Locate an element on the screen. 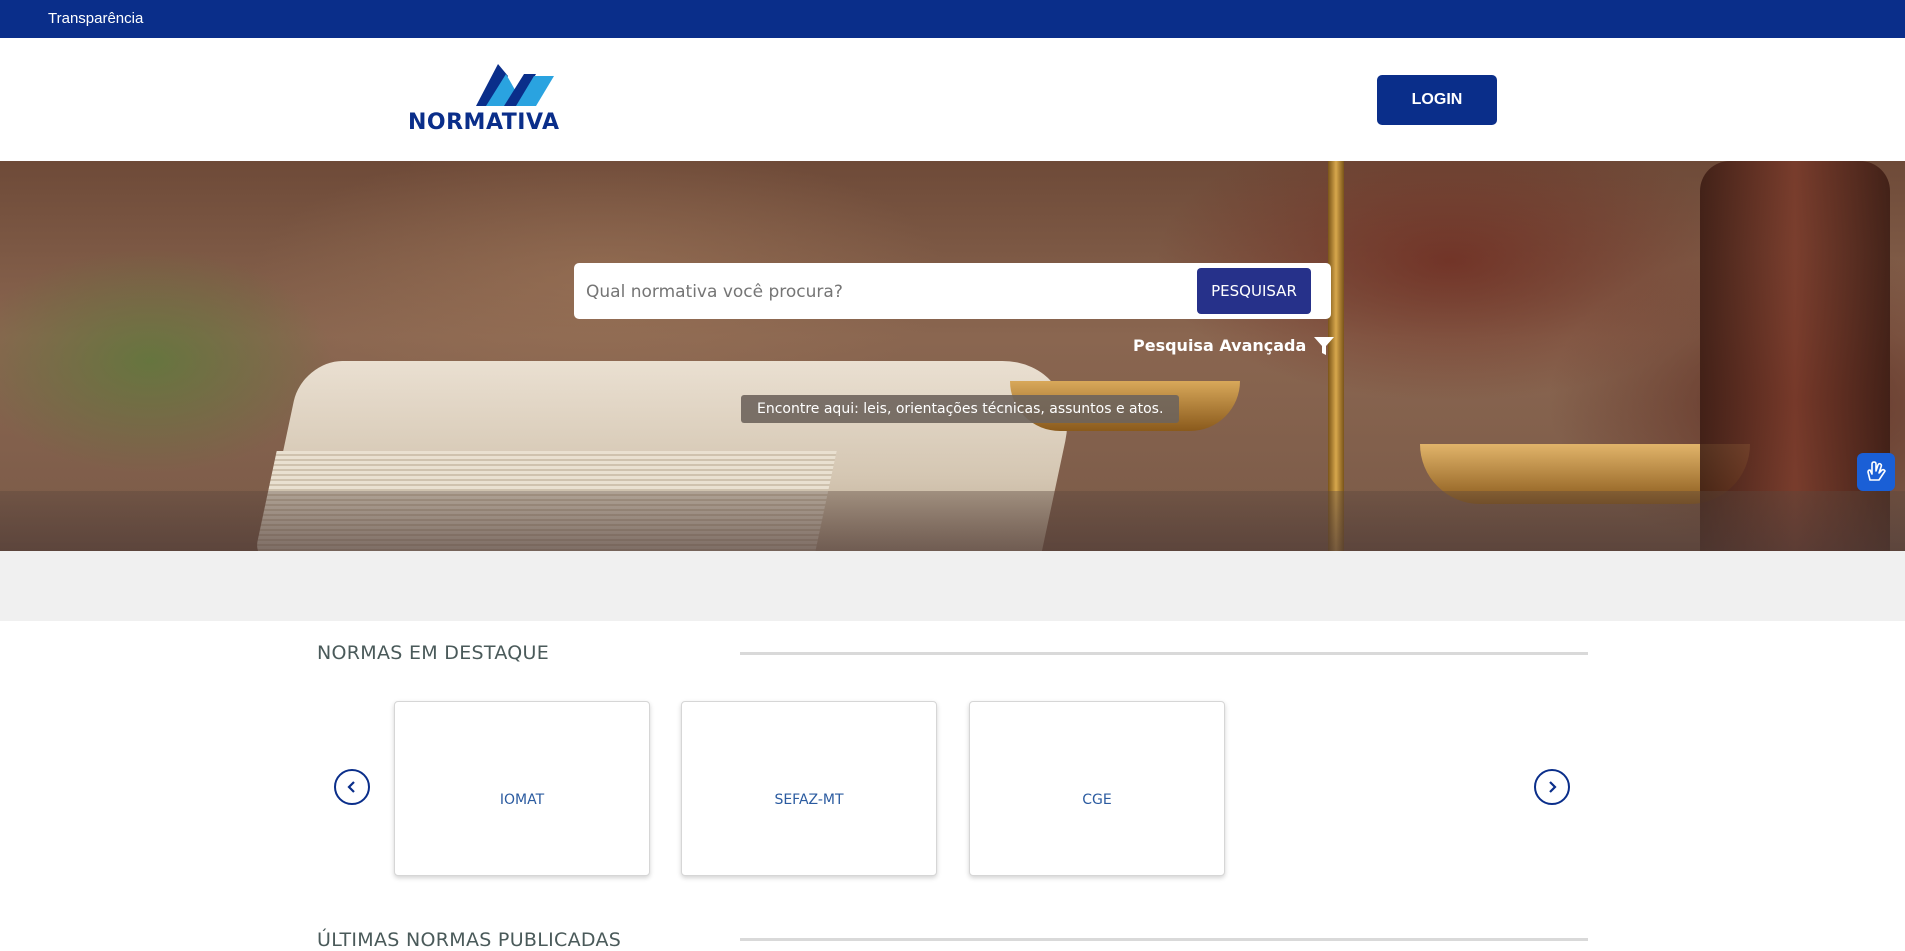 The image size is (1905, 951). transparencia-link: Transparência is located at coordinates (95, 18).